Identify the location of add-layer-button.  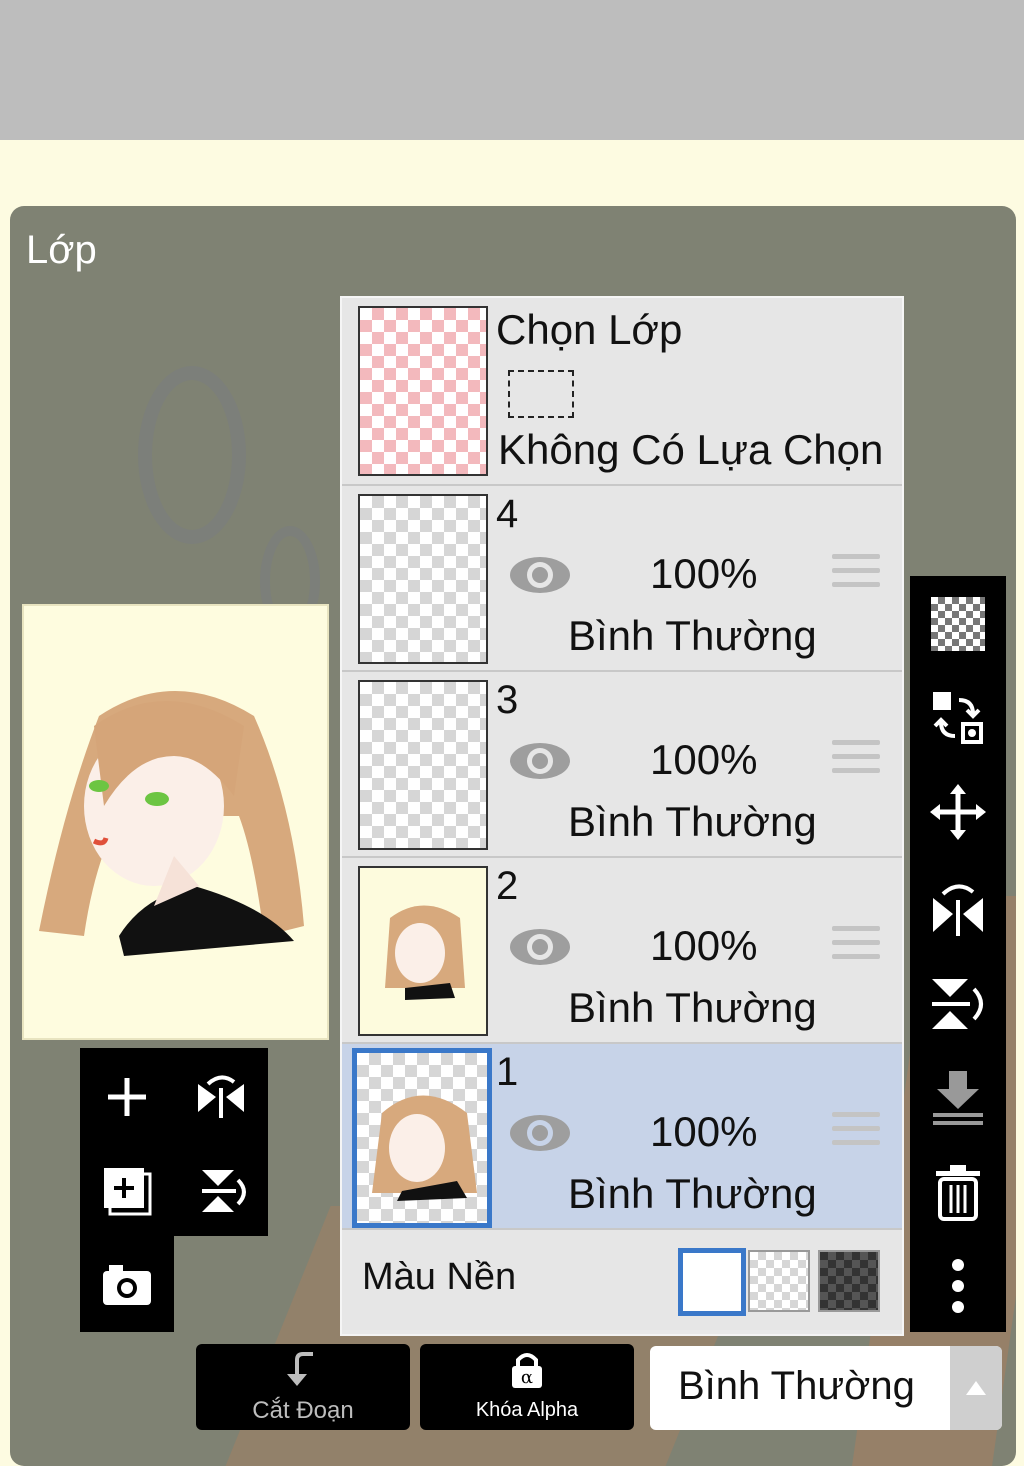
(127, 1097).